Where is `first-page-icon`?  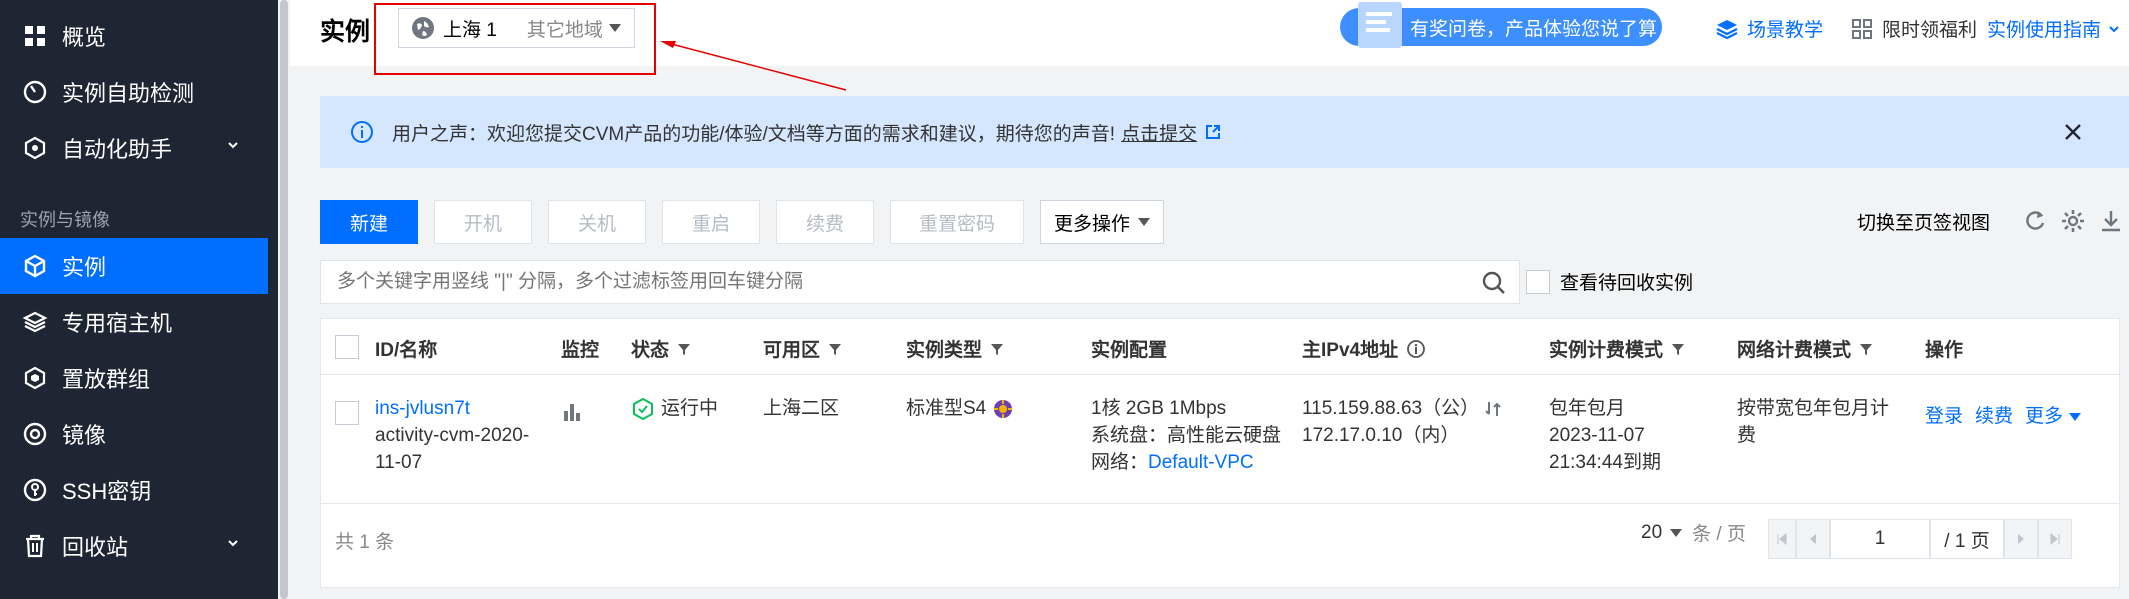
first-page-icon is located at coordinates (1782, 539).